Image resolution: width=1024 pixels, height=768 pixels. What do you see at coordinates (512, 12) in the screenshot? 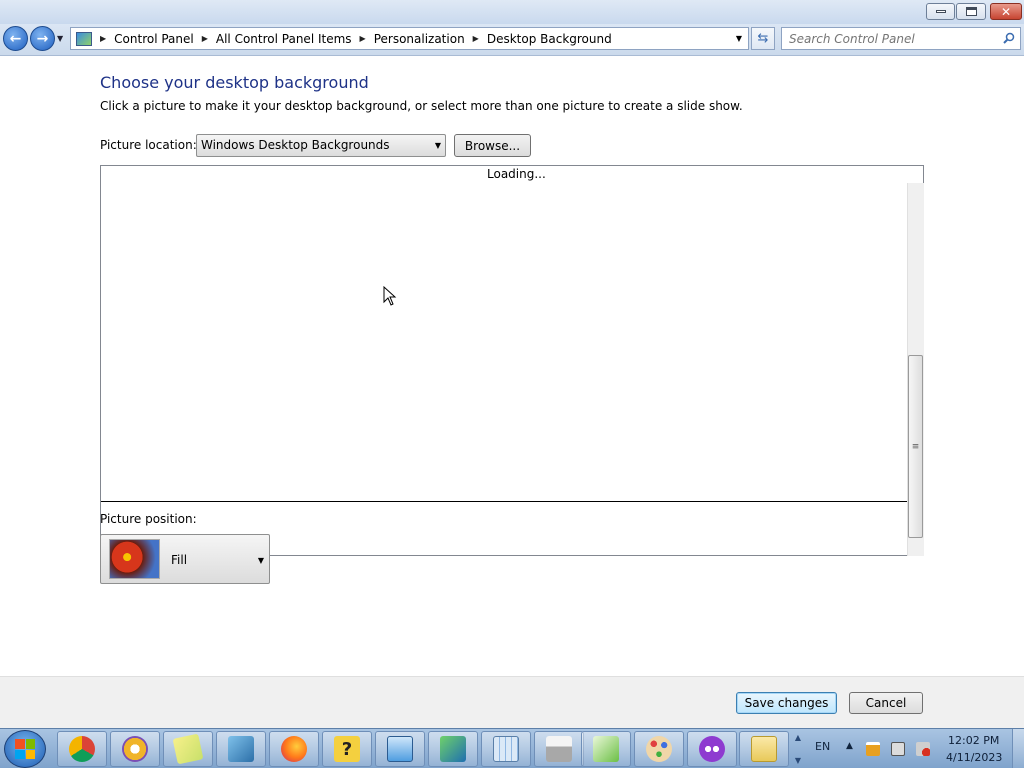
I see `title-bar: ✕` at bounding box center [512, 12].